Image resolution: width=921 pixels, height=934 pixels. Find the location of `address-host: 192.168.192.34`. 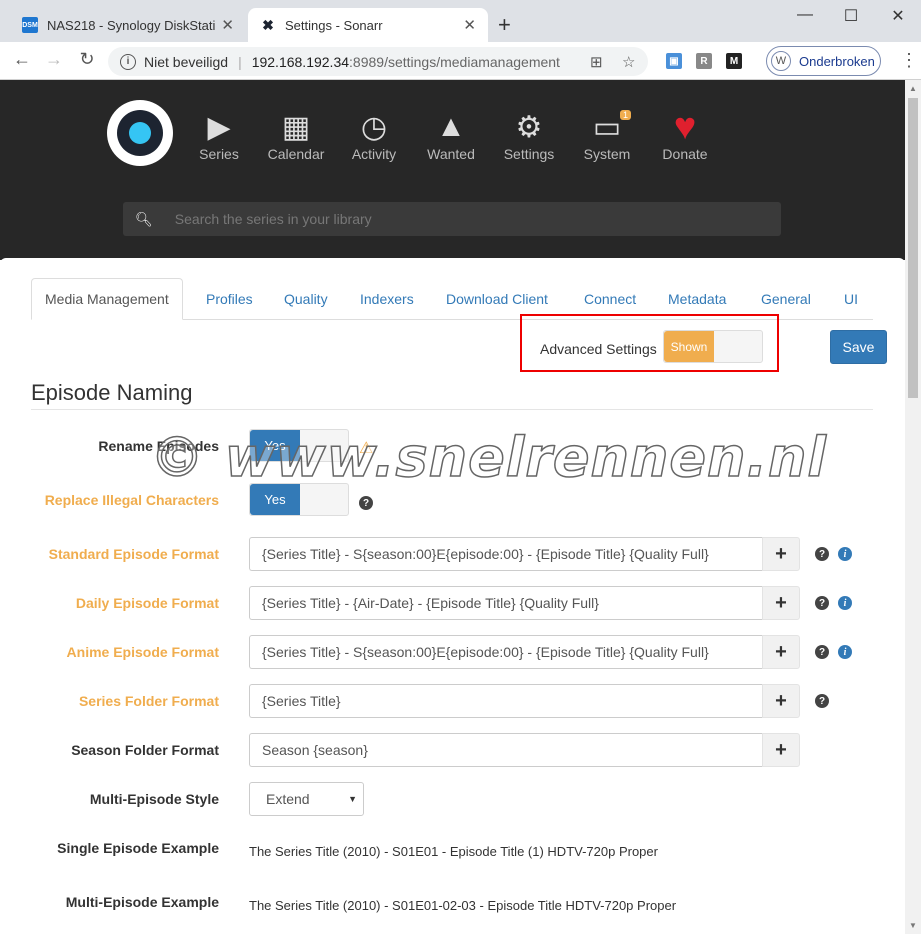

address-host: 192.168.192.34 is located at coordinates (300, 61).